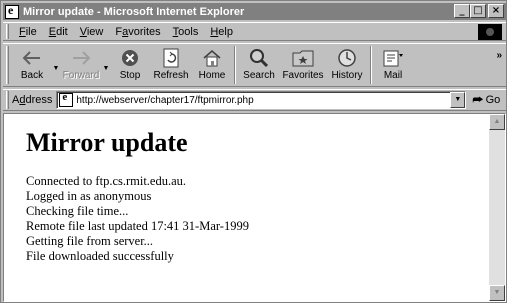 Image resolution: width=507 pixels, height=303 pixels. I want to click on home-icon, so click(212, 58).